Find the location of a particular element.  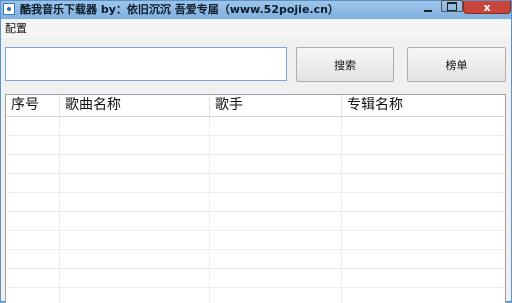

column-header-song: 歌曲名称 is located at coordinates (135, 105).